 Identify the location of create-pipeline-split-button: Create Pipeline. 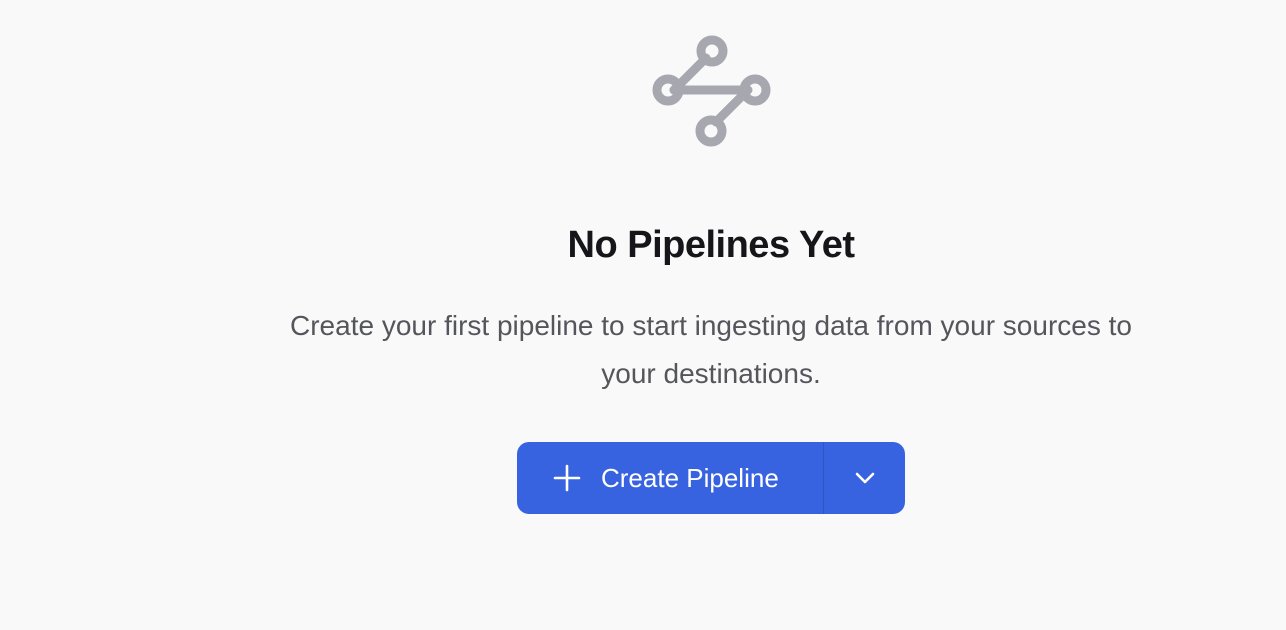
(711, 478).